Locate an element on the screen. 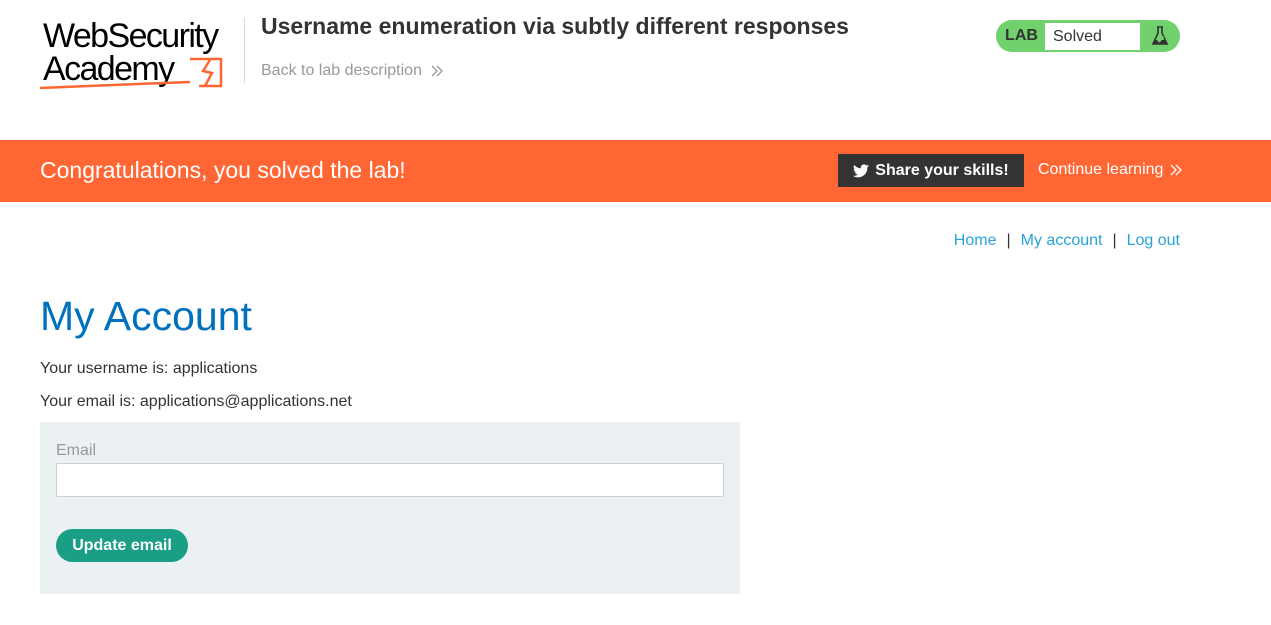  back-link-label: Back to lab description is located at coordinates (341, 70).